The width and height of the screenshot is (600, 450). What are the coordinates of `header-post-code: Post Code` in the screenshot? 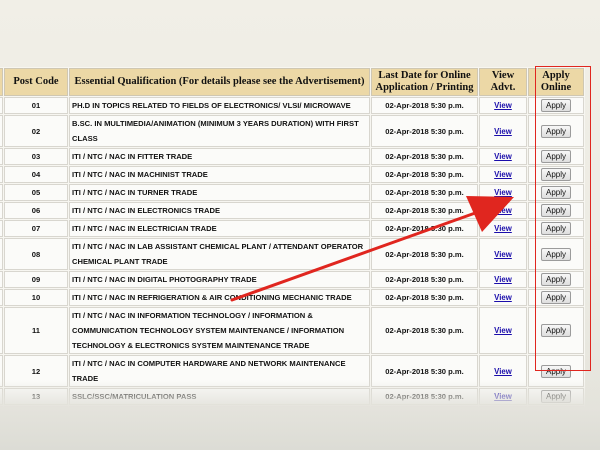 It's located at (36, 82).